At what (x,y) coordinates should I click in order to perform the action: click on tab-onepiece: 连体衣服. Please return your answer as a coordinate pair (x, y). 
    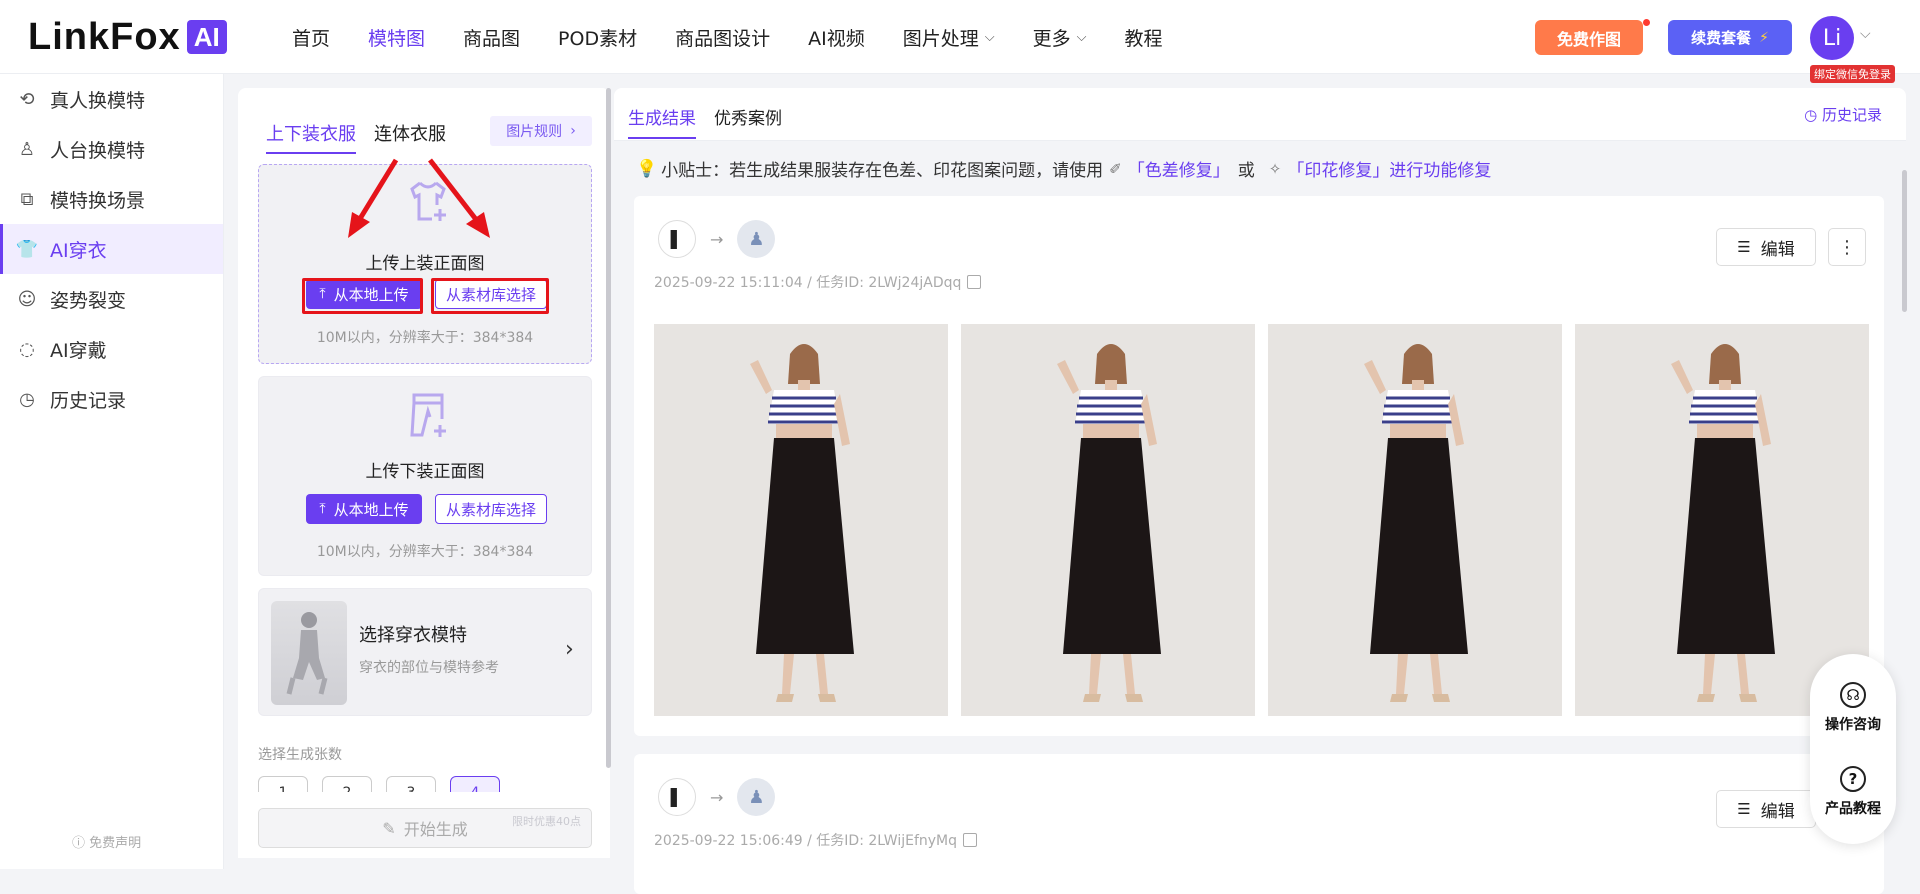
    Looking at the image, I should click on (410, 137).